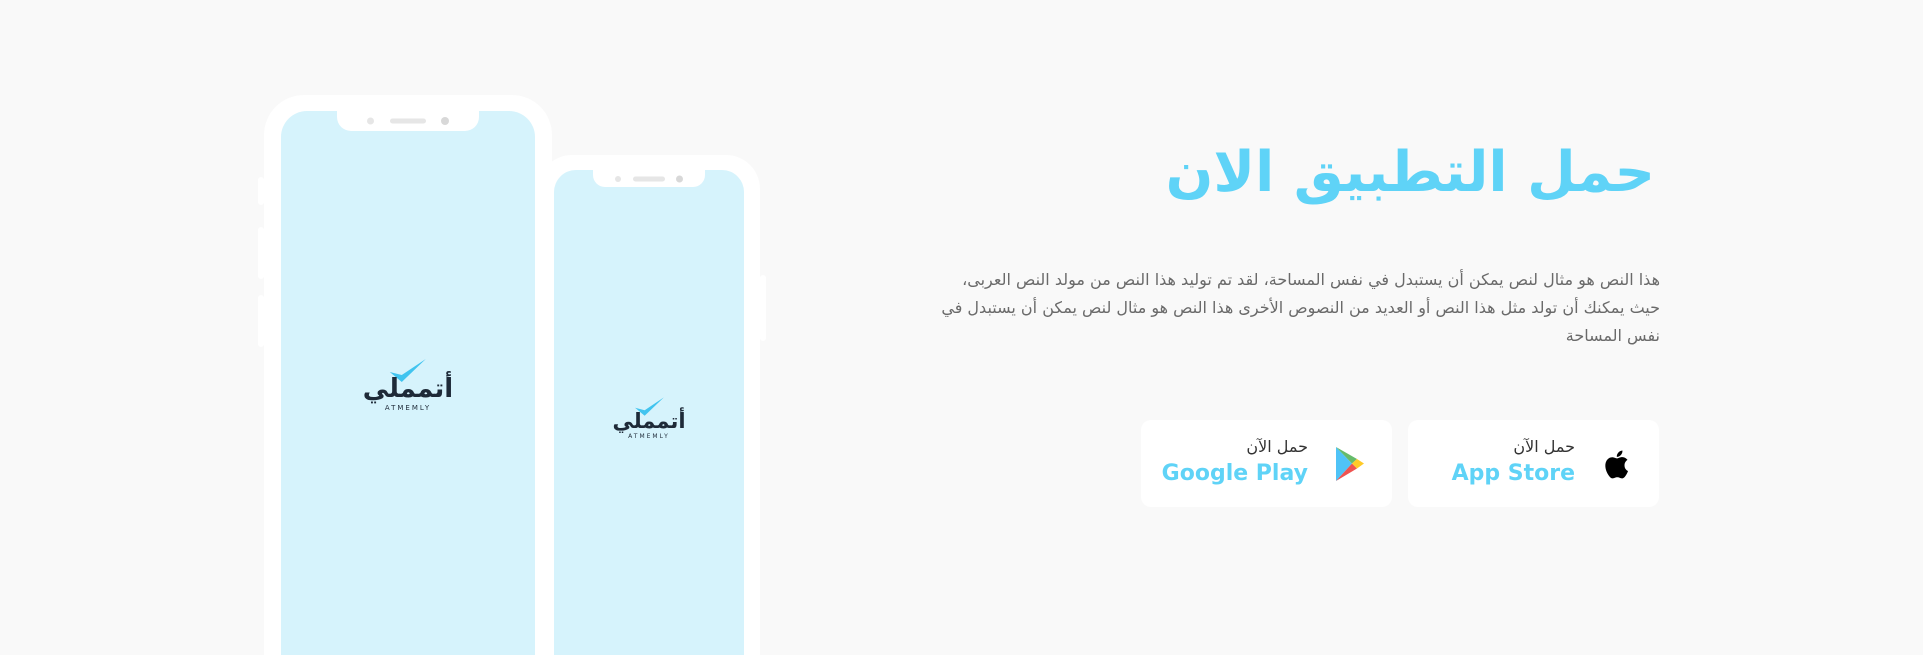 Image resolution: width=1923 pixels, height=655 pixels. Describe the element at coordinates (1513, 473) in the screenshot. I see `store-name: App Store` at that location.